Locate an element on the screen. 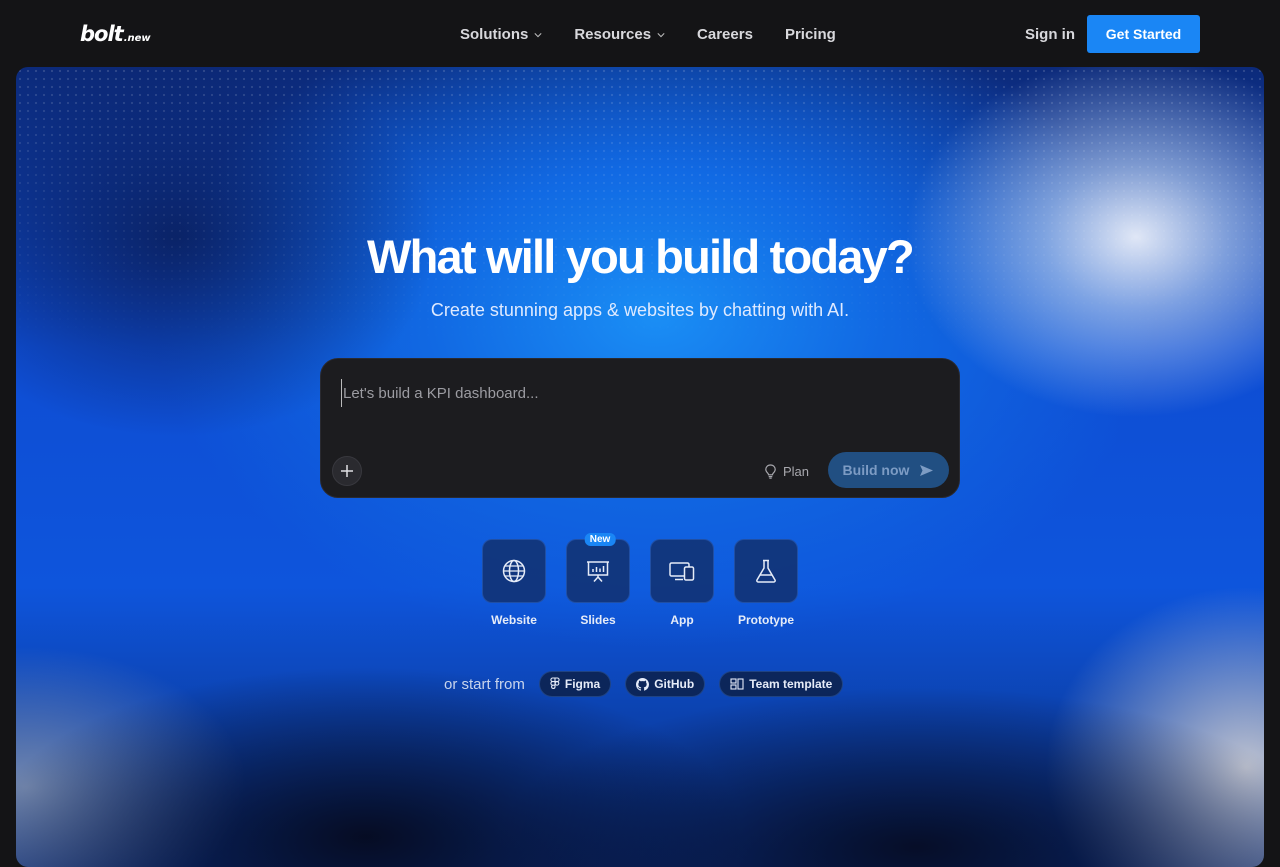  presentation-icon is located at coordinates (598, 571).